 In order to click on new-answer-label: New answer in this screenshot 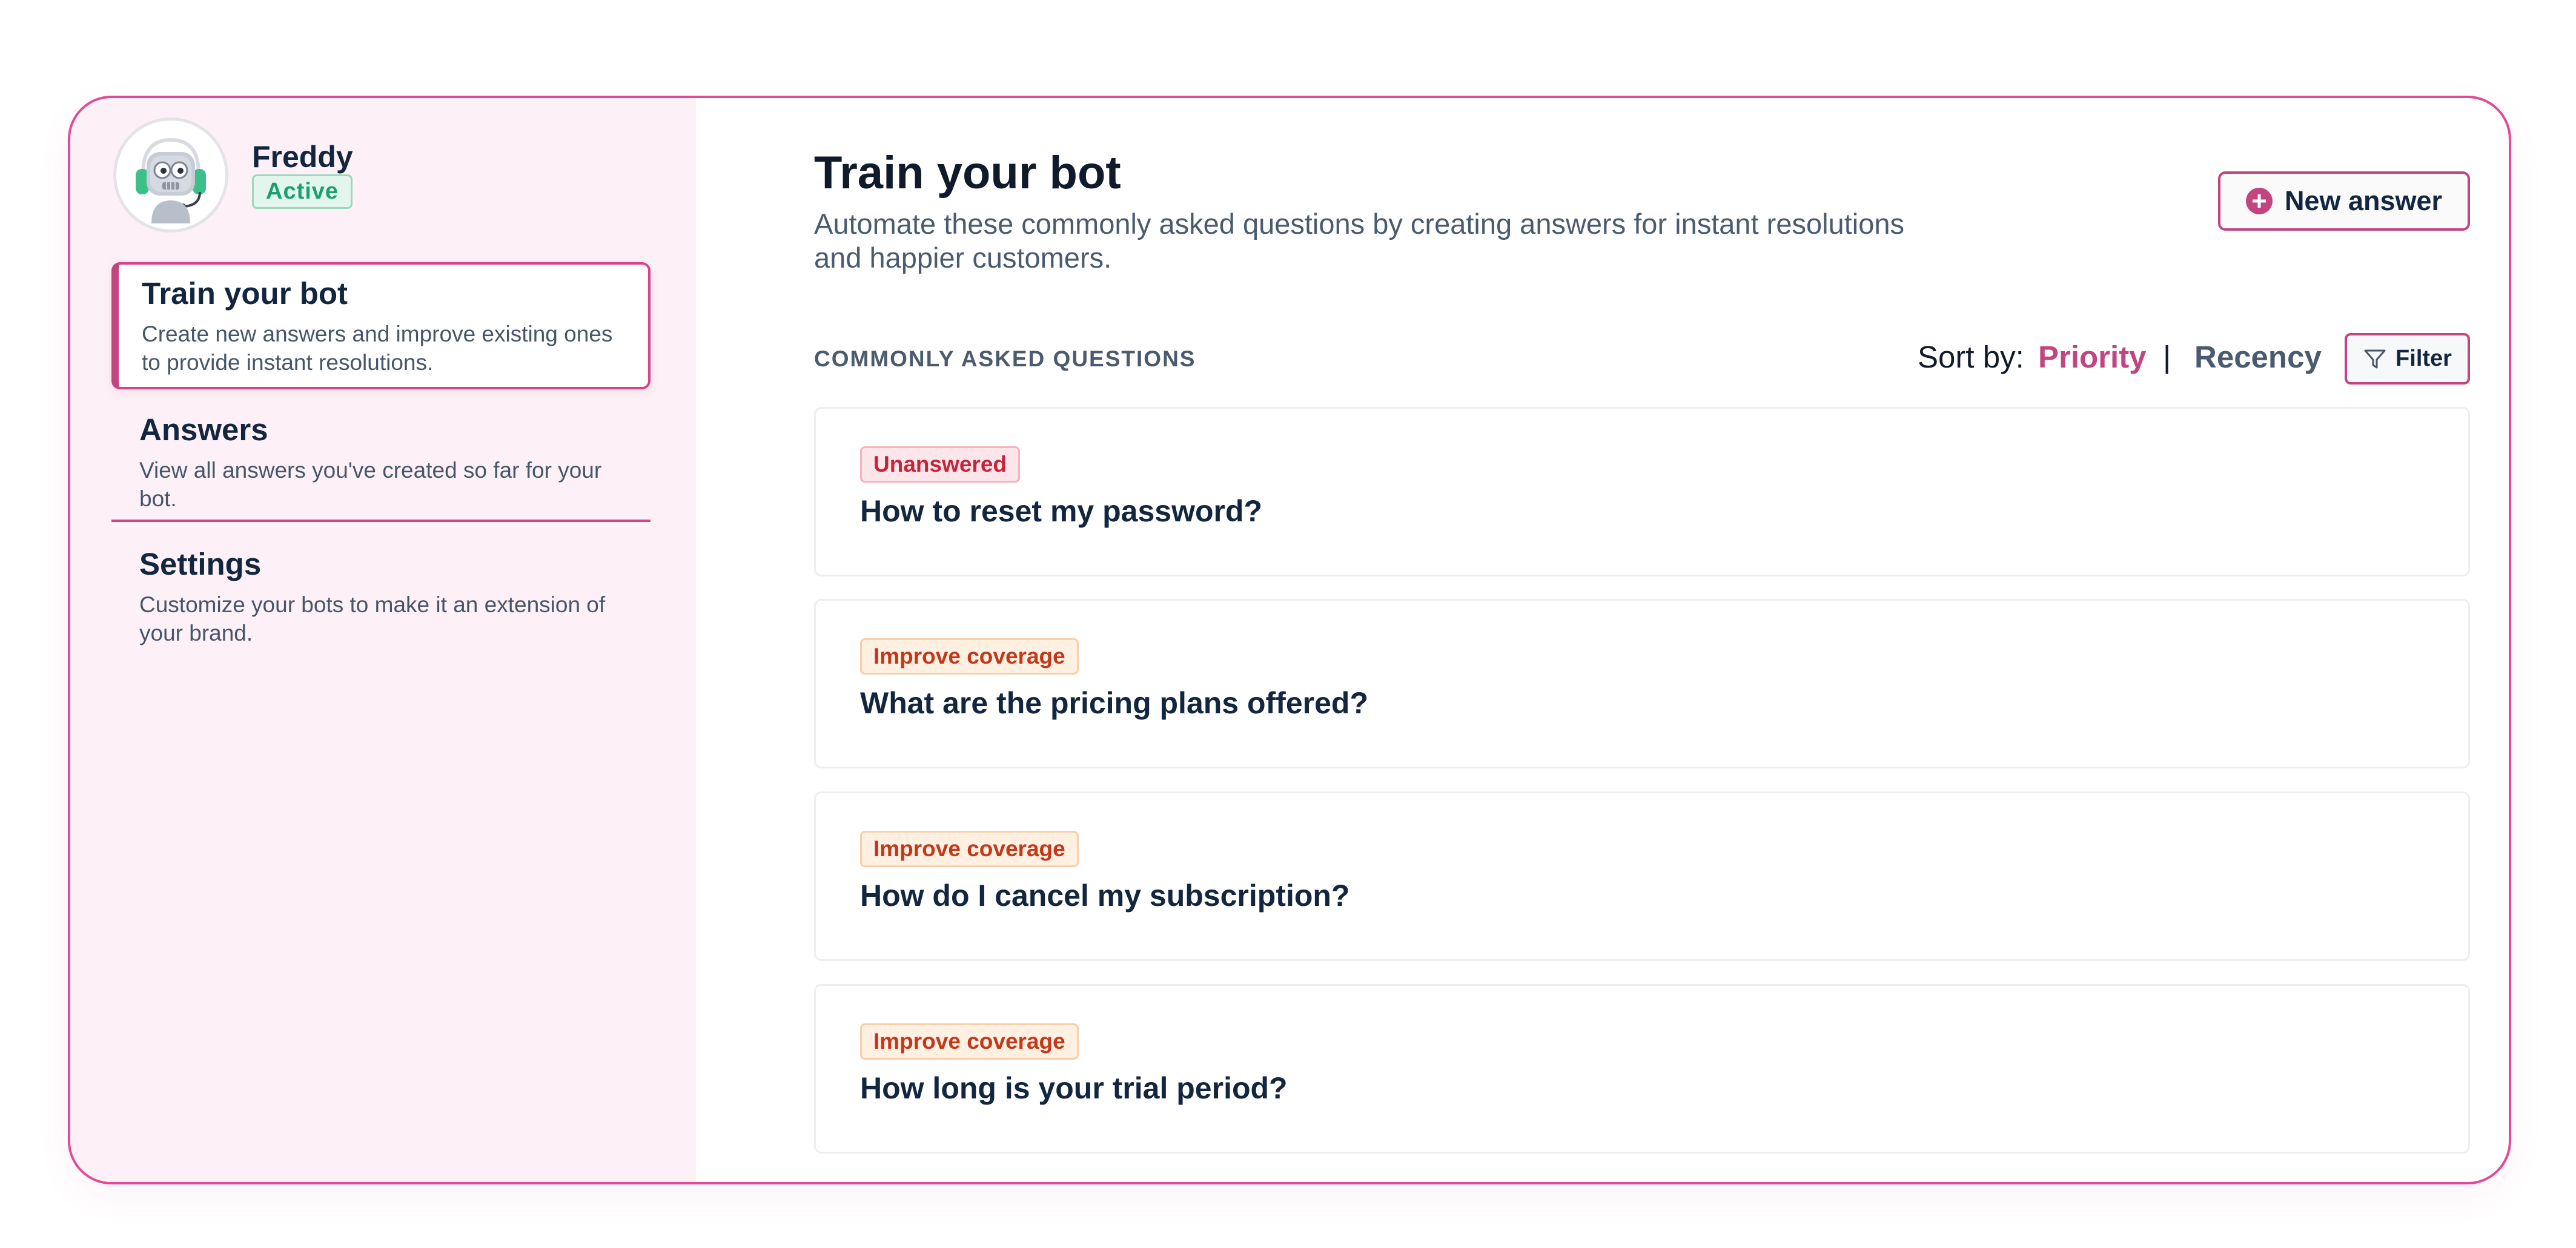, I will do `click(2363, 200)`.